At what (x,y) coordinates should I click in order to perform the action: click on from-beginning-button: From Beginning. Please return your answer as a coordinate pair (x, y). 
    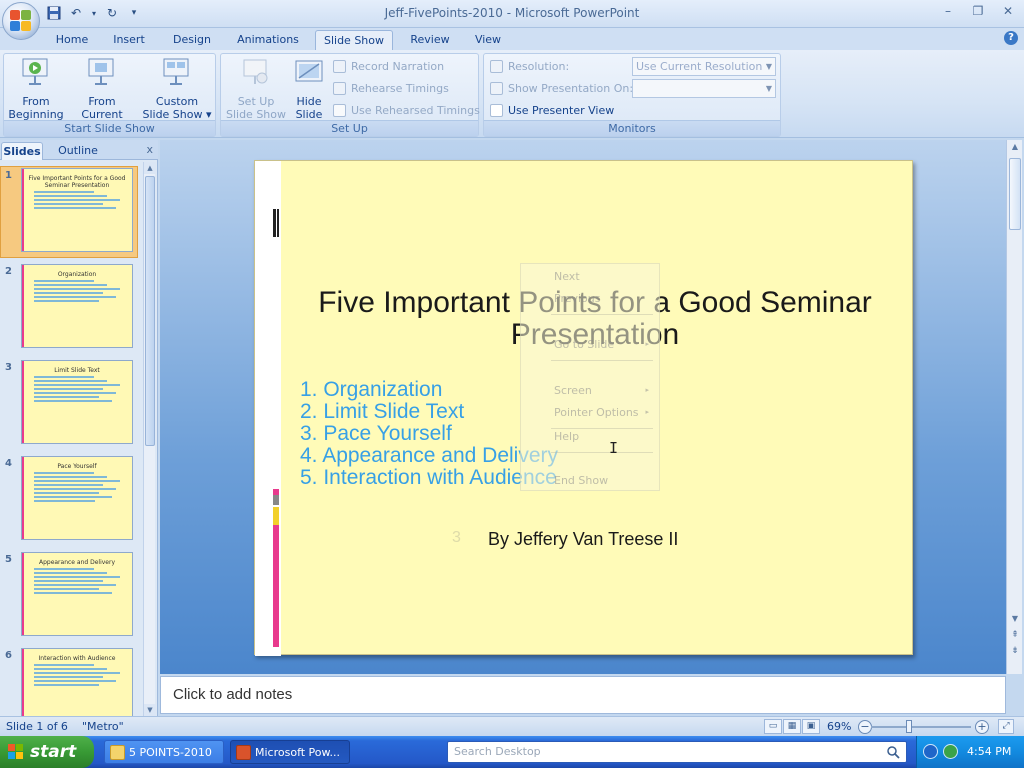
    Looking at the image, I should click on (36, 88).